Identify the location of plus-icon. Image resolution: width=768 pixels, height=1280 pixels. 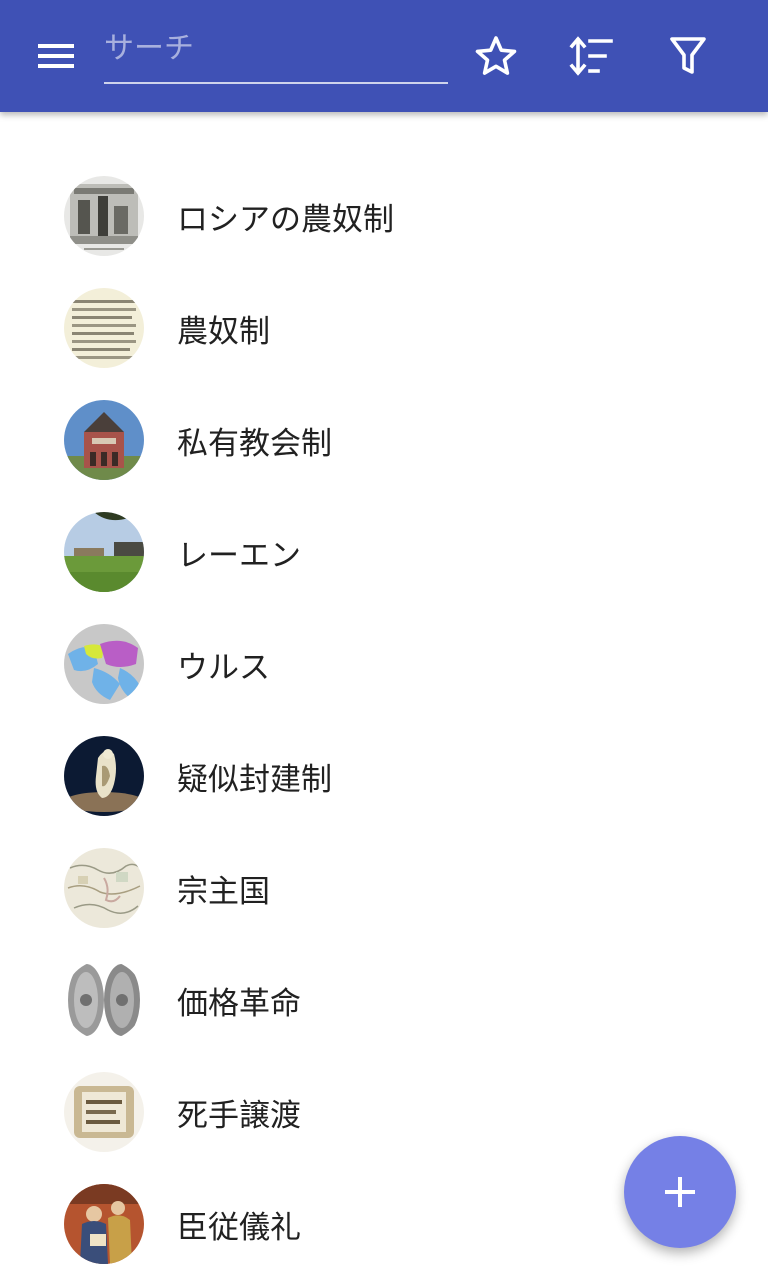
(680, 1192).